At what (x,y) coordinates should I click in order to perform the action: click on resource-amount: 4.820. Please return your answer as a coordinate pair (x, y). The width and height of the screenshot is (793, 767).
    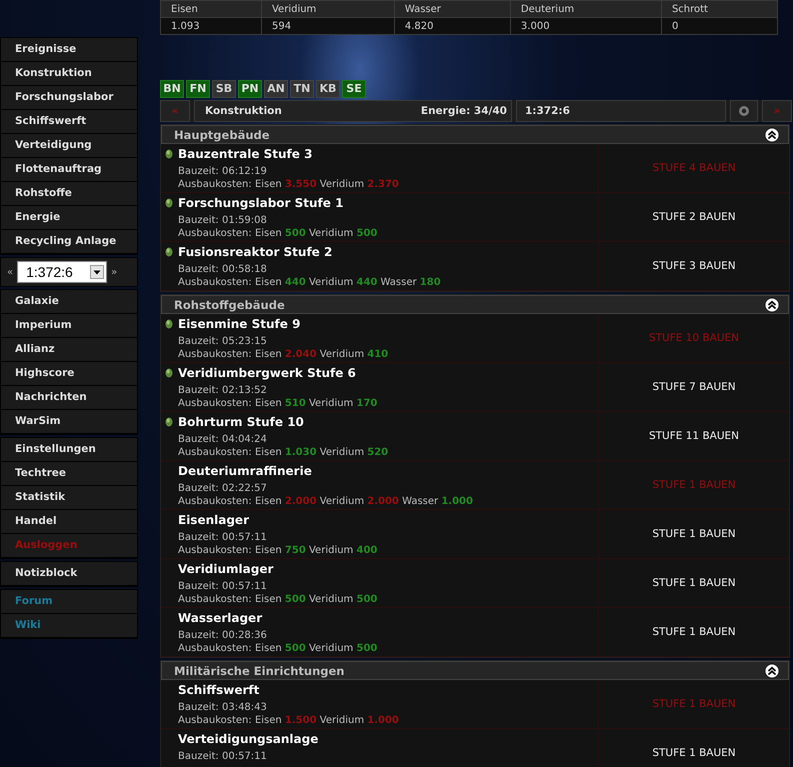
    Looking at the image, I should click on (452, 26).